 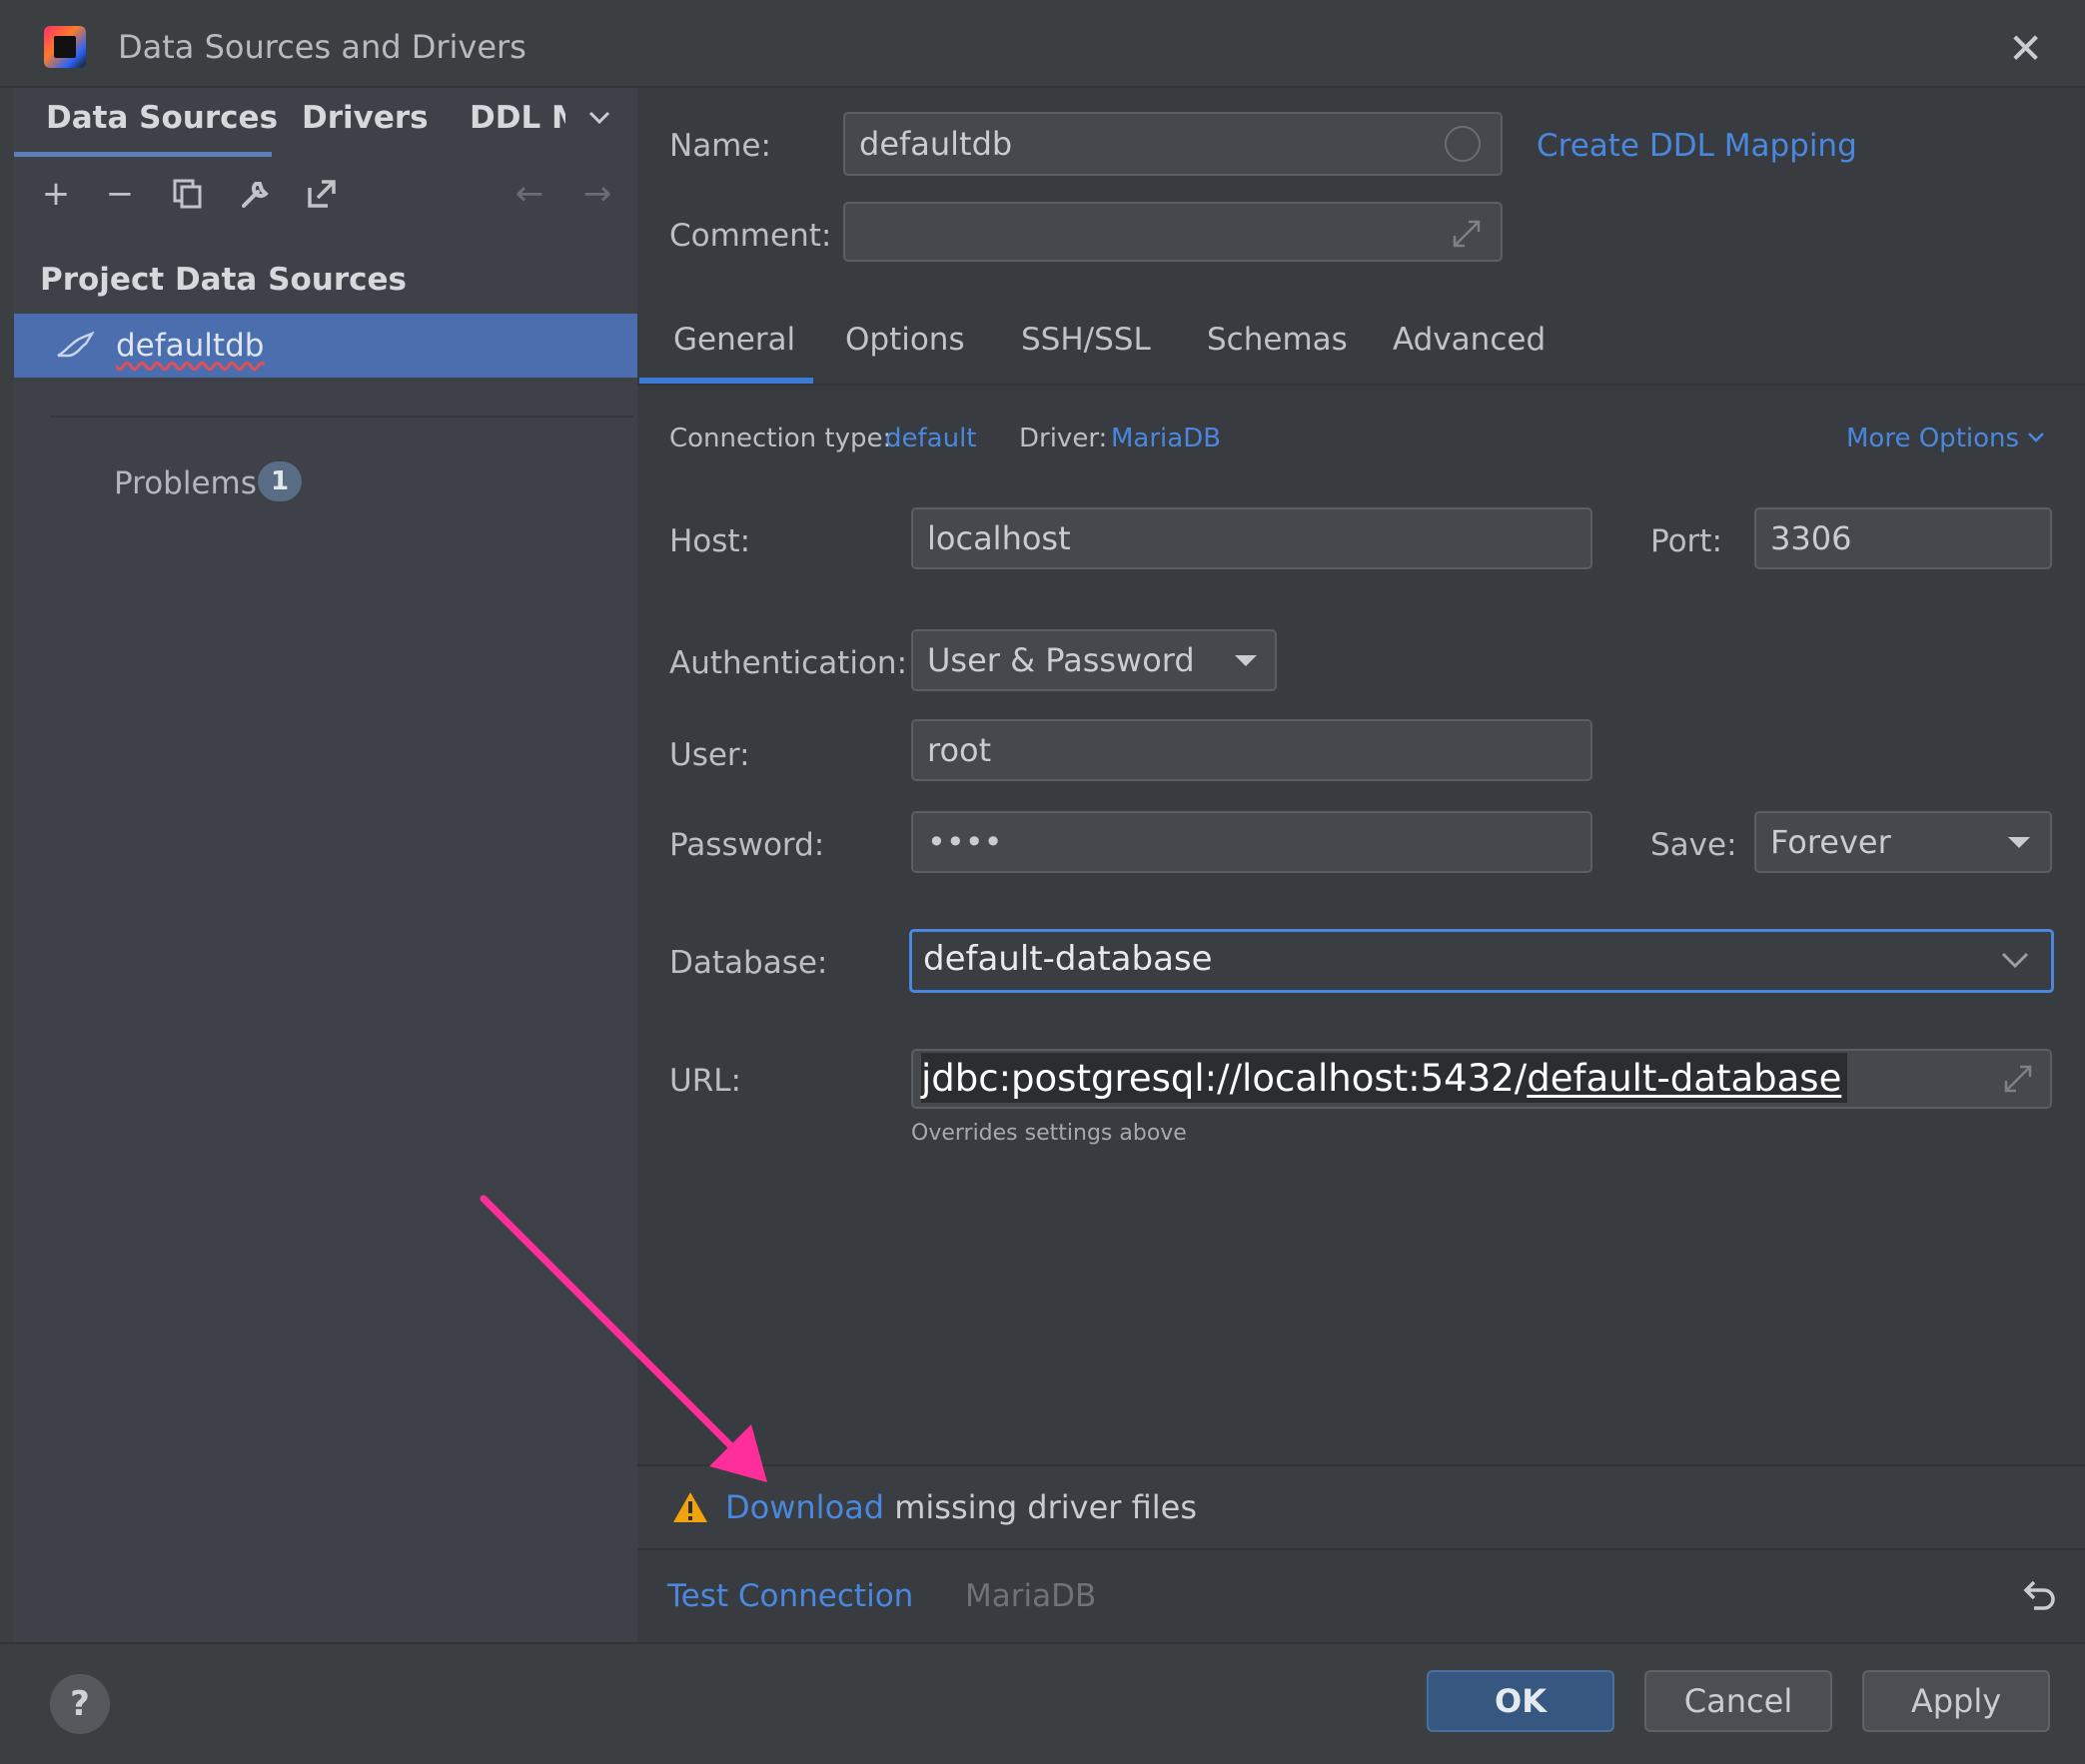 I want to click on help-button: ?, so click(x=80, y=1704).